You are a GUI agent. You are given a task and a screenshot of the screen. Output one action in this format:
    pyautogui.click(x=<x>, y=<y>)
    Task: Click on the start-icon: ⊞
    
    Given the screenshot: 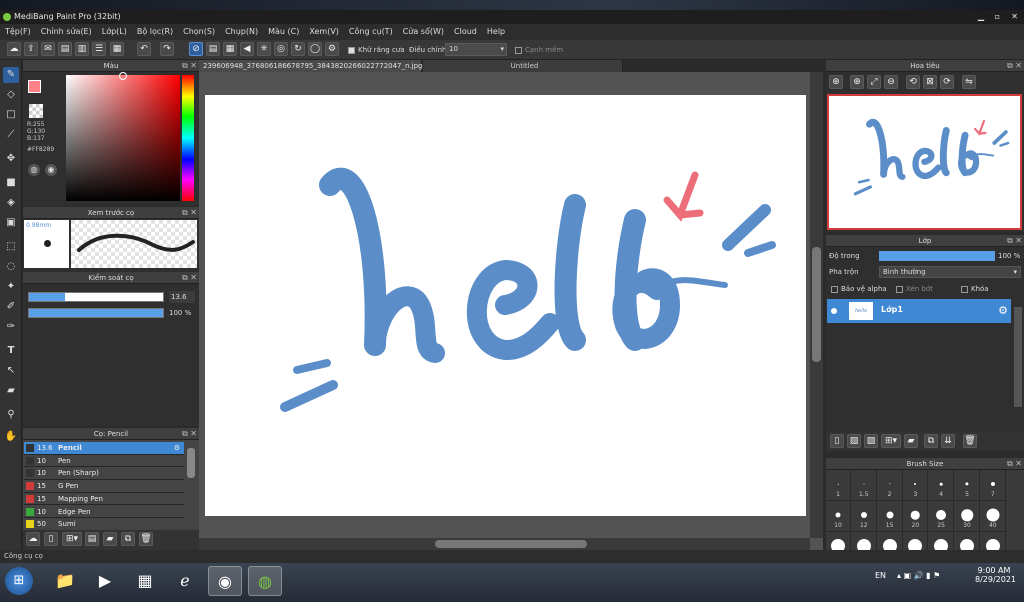 What is the action you would take?
    pyautogui.click(x=19, y=581)
    